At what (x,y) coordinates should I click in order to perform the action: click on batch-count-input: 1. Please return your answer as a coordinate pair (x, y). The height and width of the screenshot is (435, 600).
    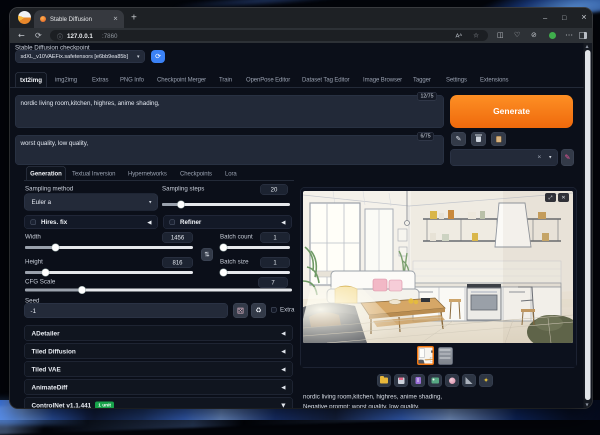
    Looking at the image, I should click on (275, 237).